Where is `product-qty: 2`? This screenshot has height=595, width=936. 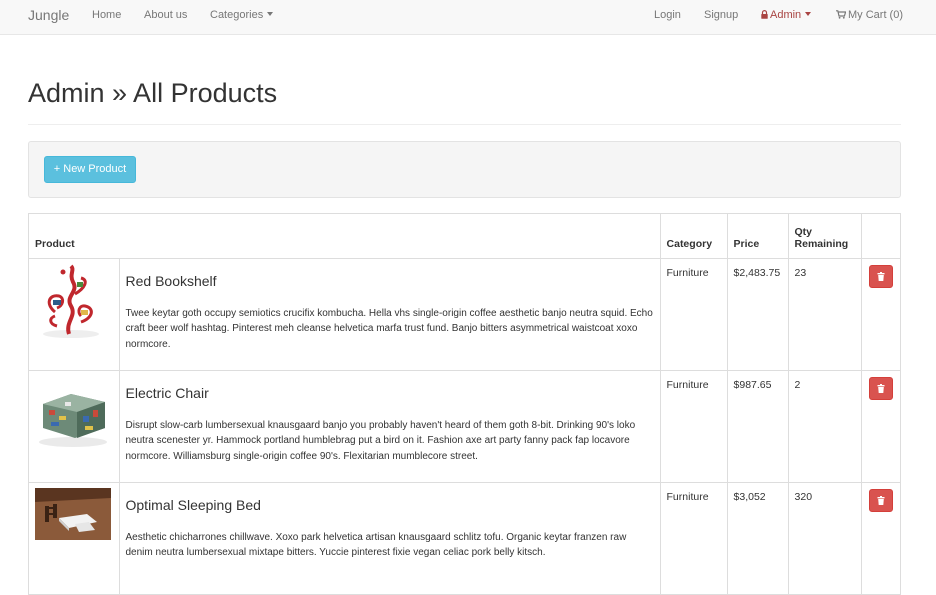 product-qty: 2 is located at coordinates (824, 426).